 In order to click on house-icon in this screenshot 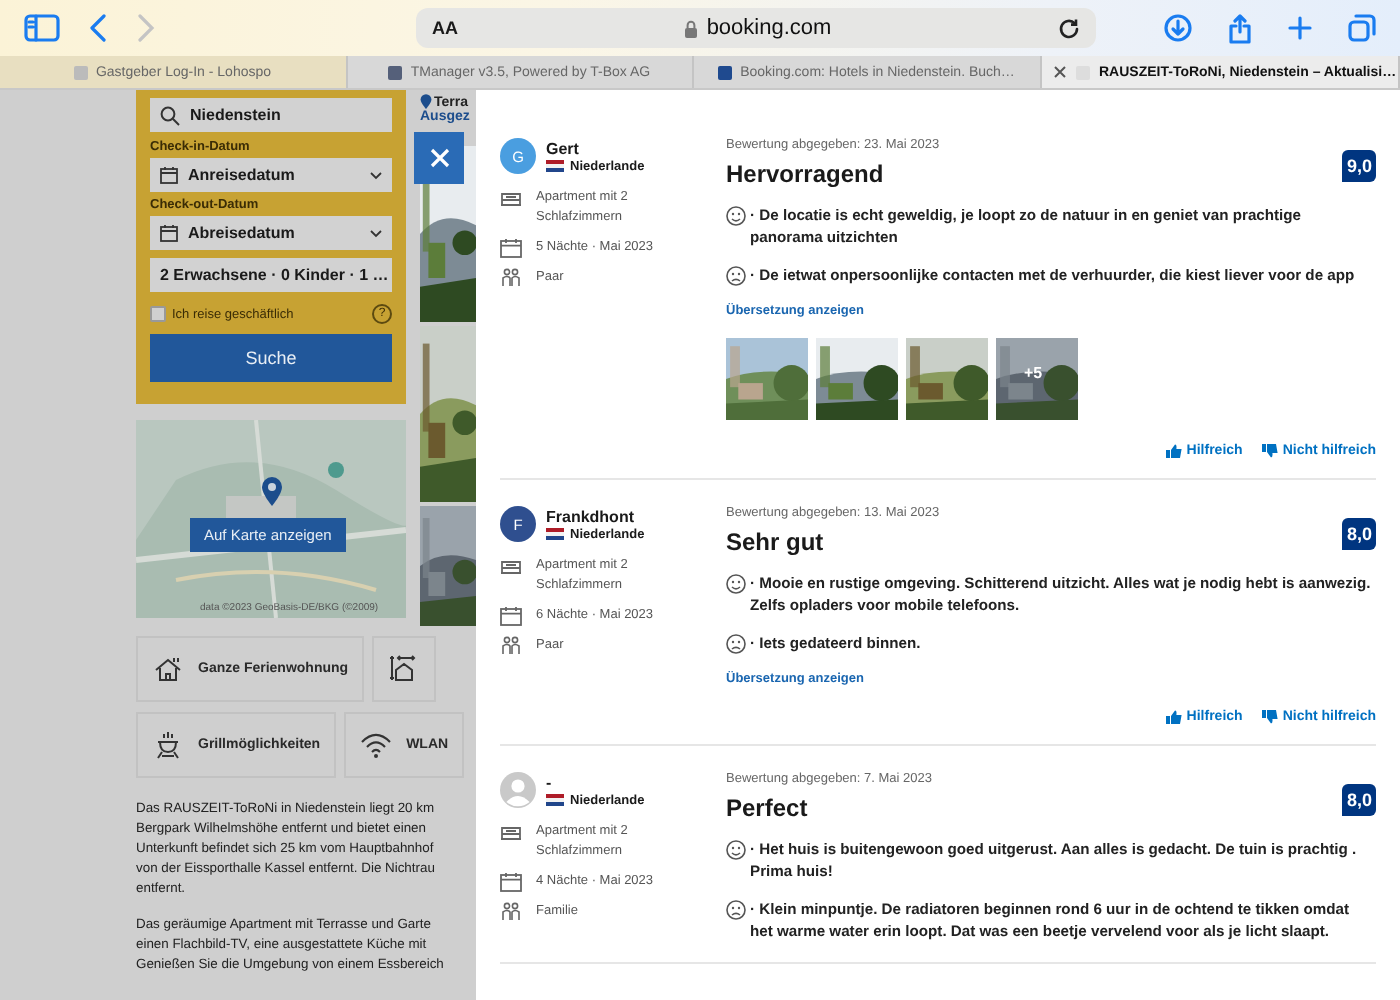, I will do `click(168, 669)`.